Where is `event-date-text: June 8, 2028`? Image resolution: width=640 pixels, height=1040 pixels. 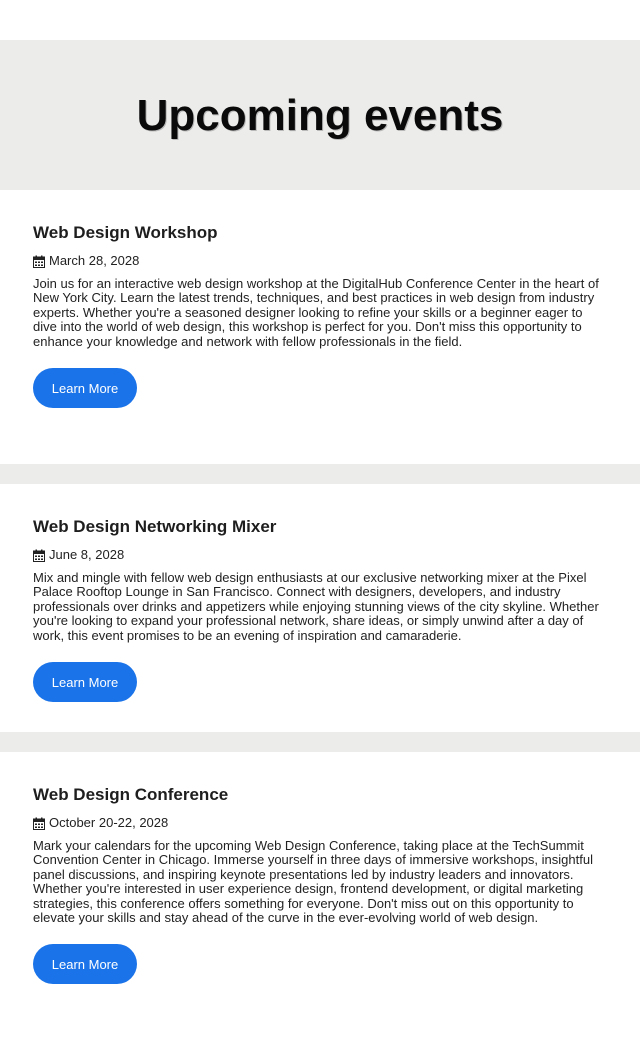
event-date-text: June 8, 2028 is located at coordinates (87, 554).